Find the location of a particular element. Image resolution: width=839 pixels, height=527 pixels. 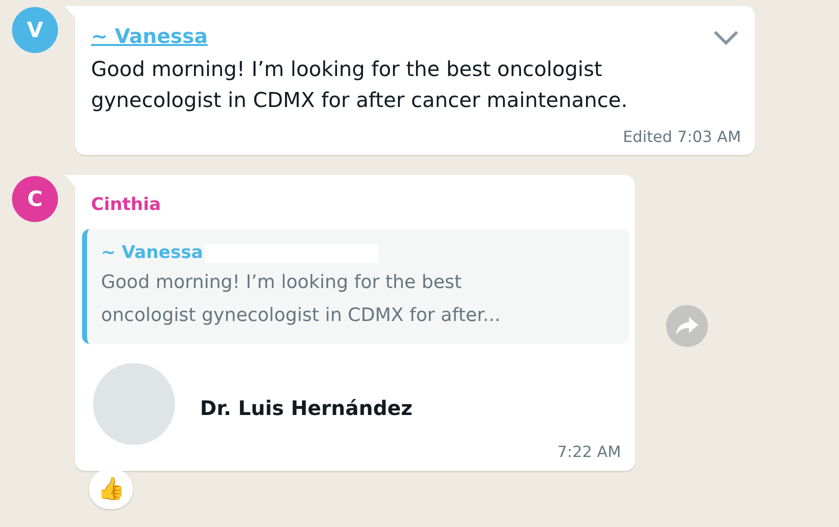

forward-arrow-icon is located at coordinates (687, 326).